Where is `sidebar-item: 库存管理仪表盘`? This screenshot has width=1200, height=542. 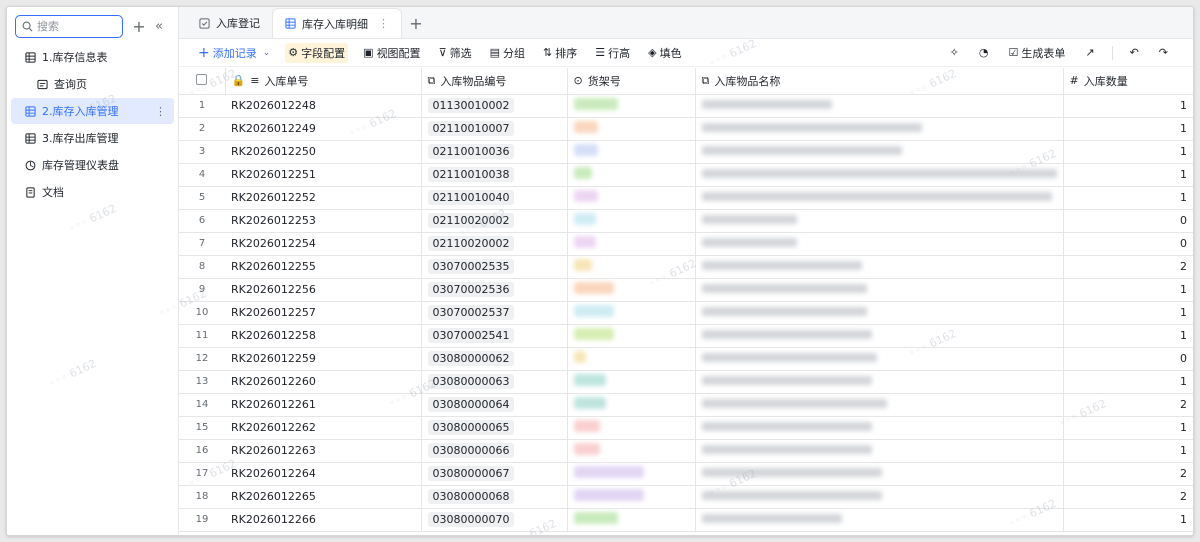
sidebar-item: 库存管理仪表盘 is located at coordinates (92, 165).